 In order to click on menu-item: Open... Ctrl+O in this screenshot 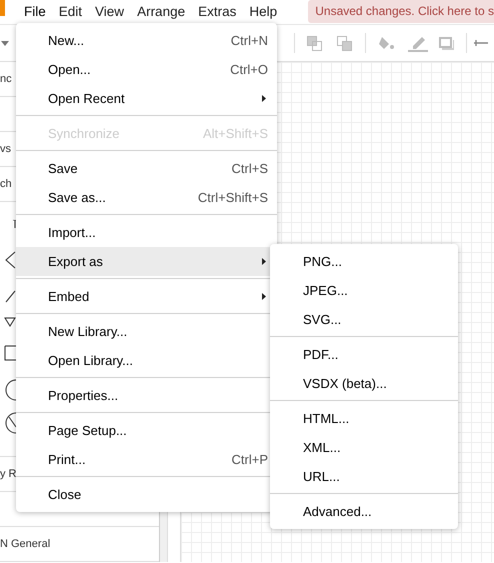, I will do `click(143, 69)`.